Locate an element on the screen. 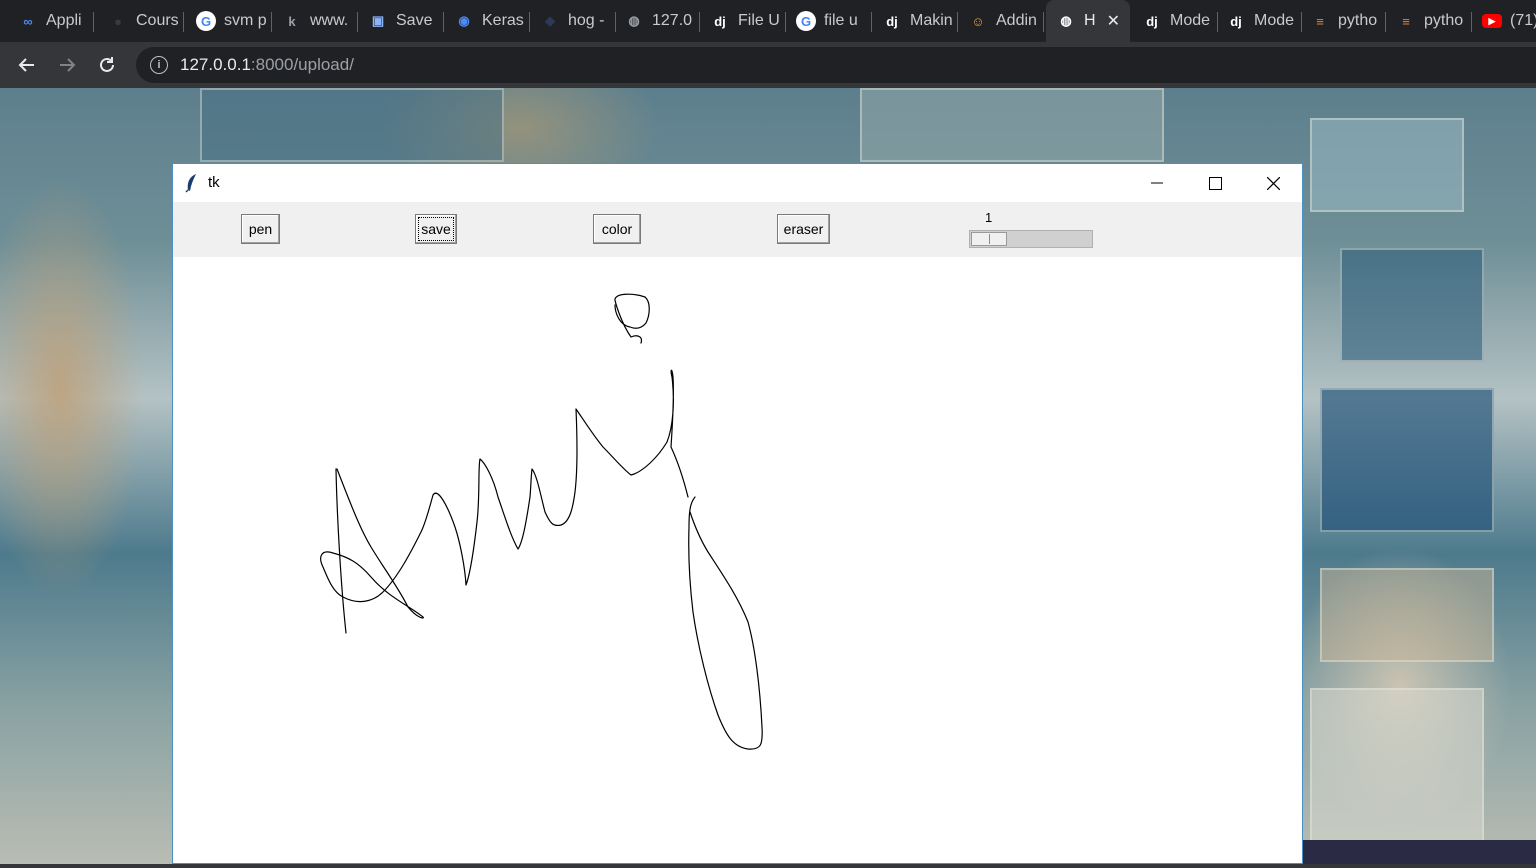 This screenshot has height=868, width=1536. close-button is located at coordinates (1273, 183).